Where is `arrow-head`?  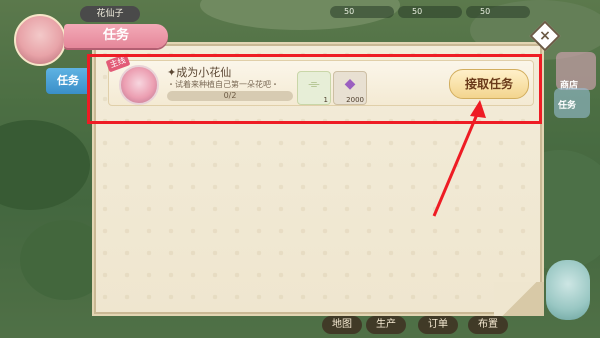 arrow-head is located at coordinates (478, 109).